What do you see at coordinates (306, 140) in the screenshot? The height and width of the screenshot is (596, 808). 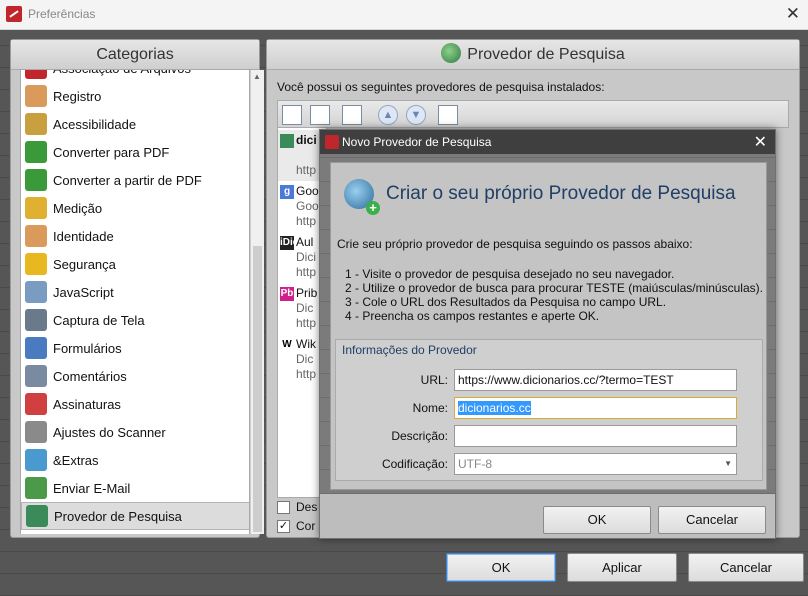 I see `provider-name: dici` at bounding box center [306, 140].